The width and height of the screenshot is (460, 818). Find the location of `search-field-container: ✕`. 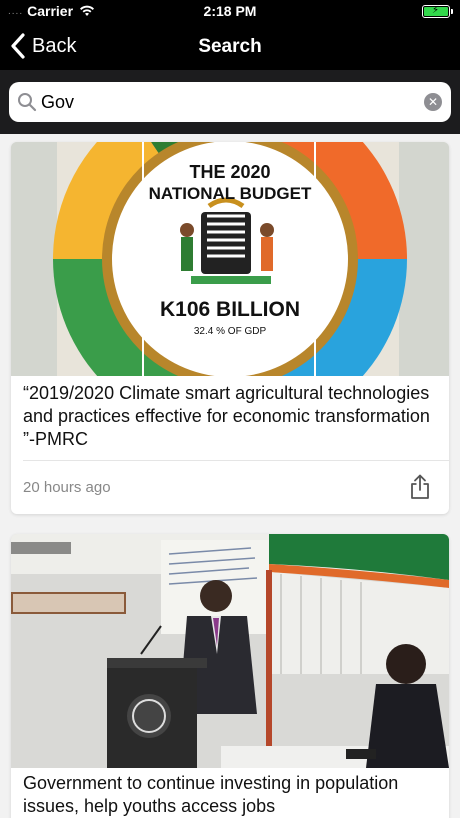

search-field-container: ✕ is located at coordinates (230, 102).